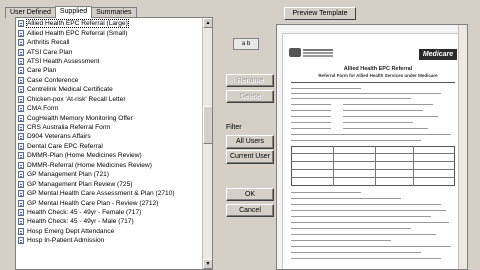 The image size is (480, 270). Describe the element at coordinates (80, 118) in the screenshot. I see `list-item-label: CogHealth Memory Monitoring Offer` at that location.